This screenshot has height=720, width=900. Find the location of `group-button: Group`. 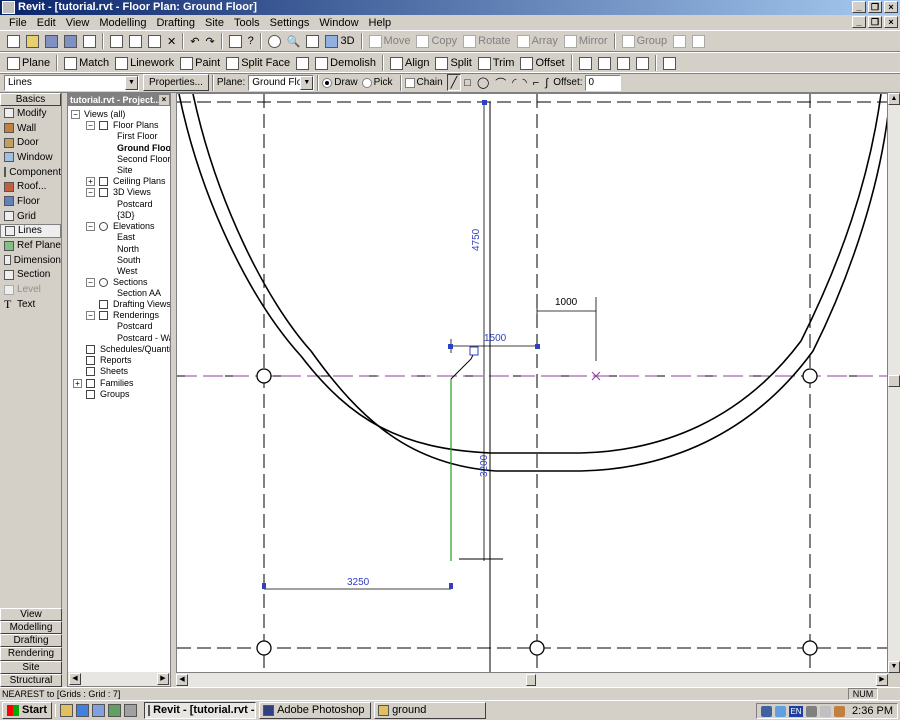

group-button: Group is located at coordinates (645, 41).